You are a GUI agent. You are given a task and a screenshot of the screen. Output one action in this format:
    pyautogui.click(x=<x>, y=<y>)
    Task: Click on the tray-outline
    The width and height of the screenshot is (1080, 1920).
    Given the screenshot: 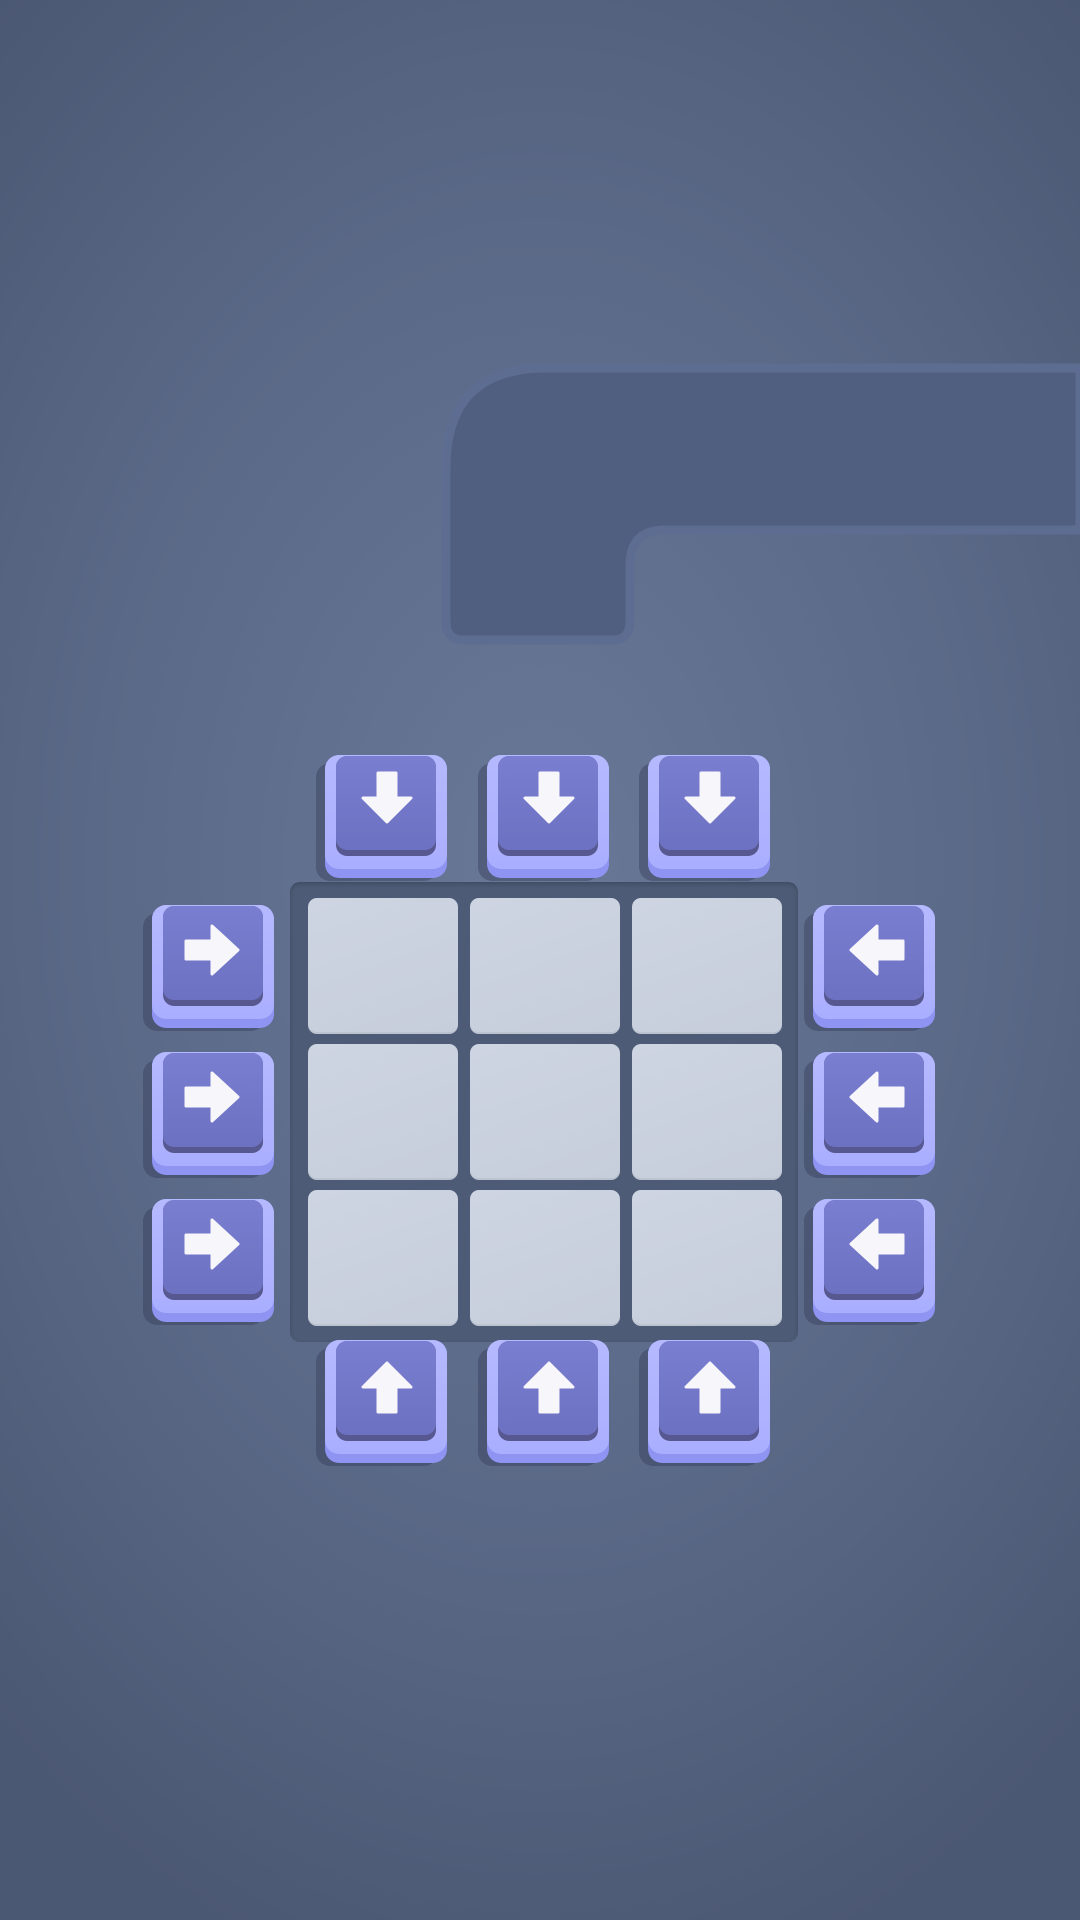 What is the action you would take?
    pyautogui.click(x=760, y=504)
    